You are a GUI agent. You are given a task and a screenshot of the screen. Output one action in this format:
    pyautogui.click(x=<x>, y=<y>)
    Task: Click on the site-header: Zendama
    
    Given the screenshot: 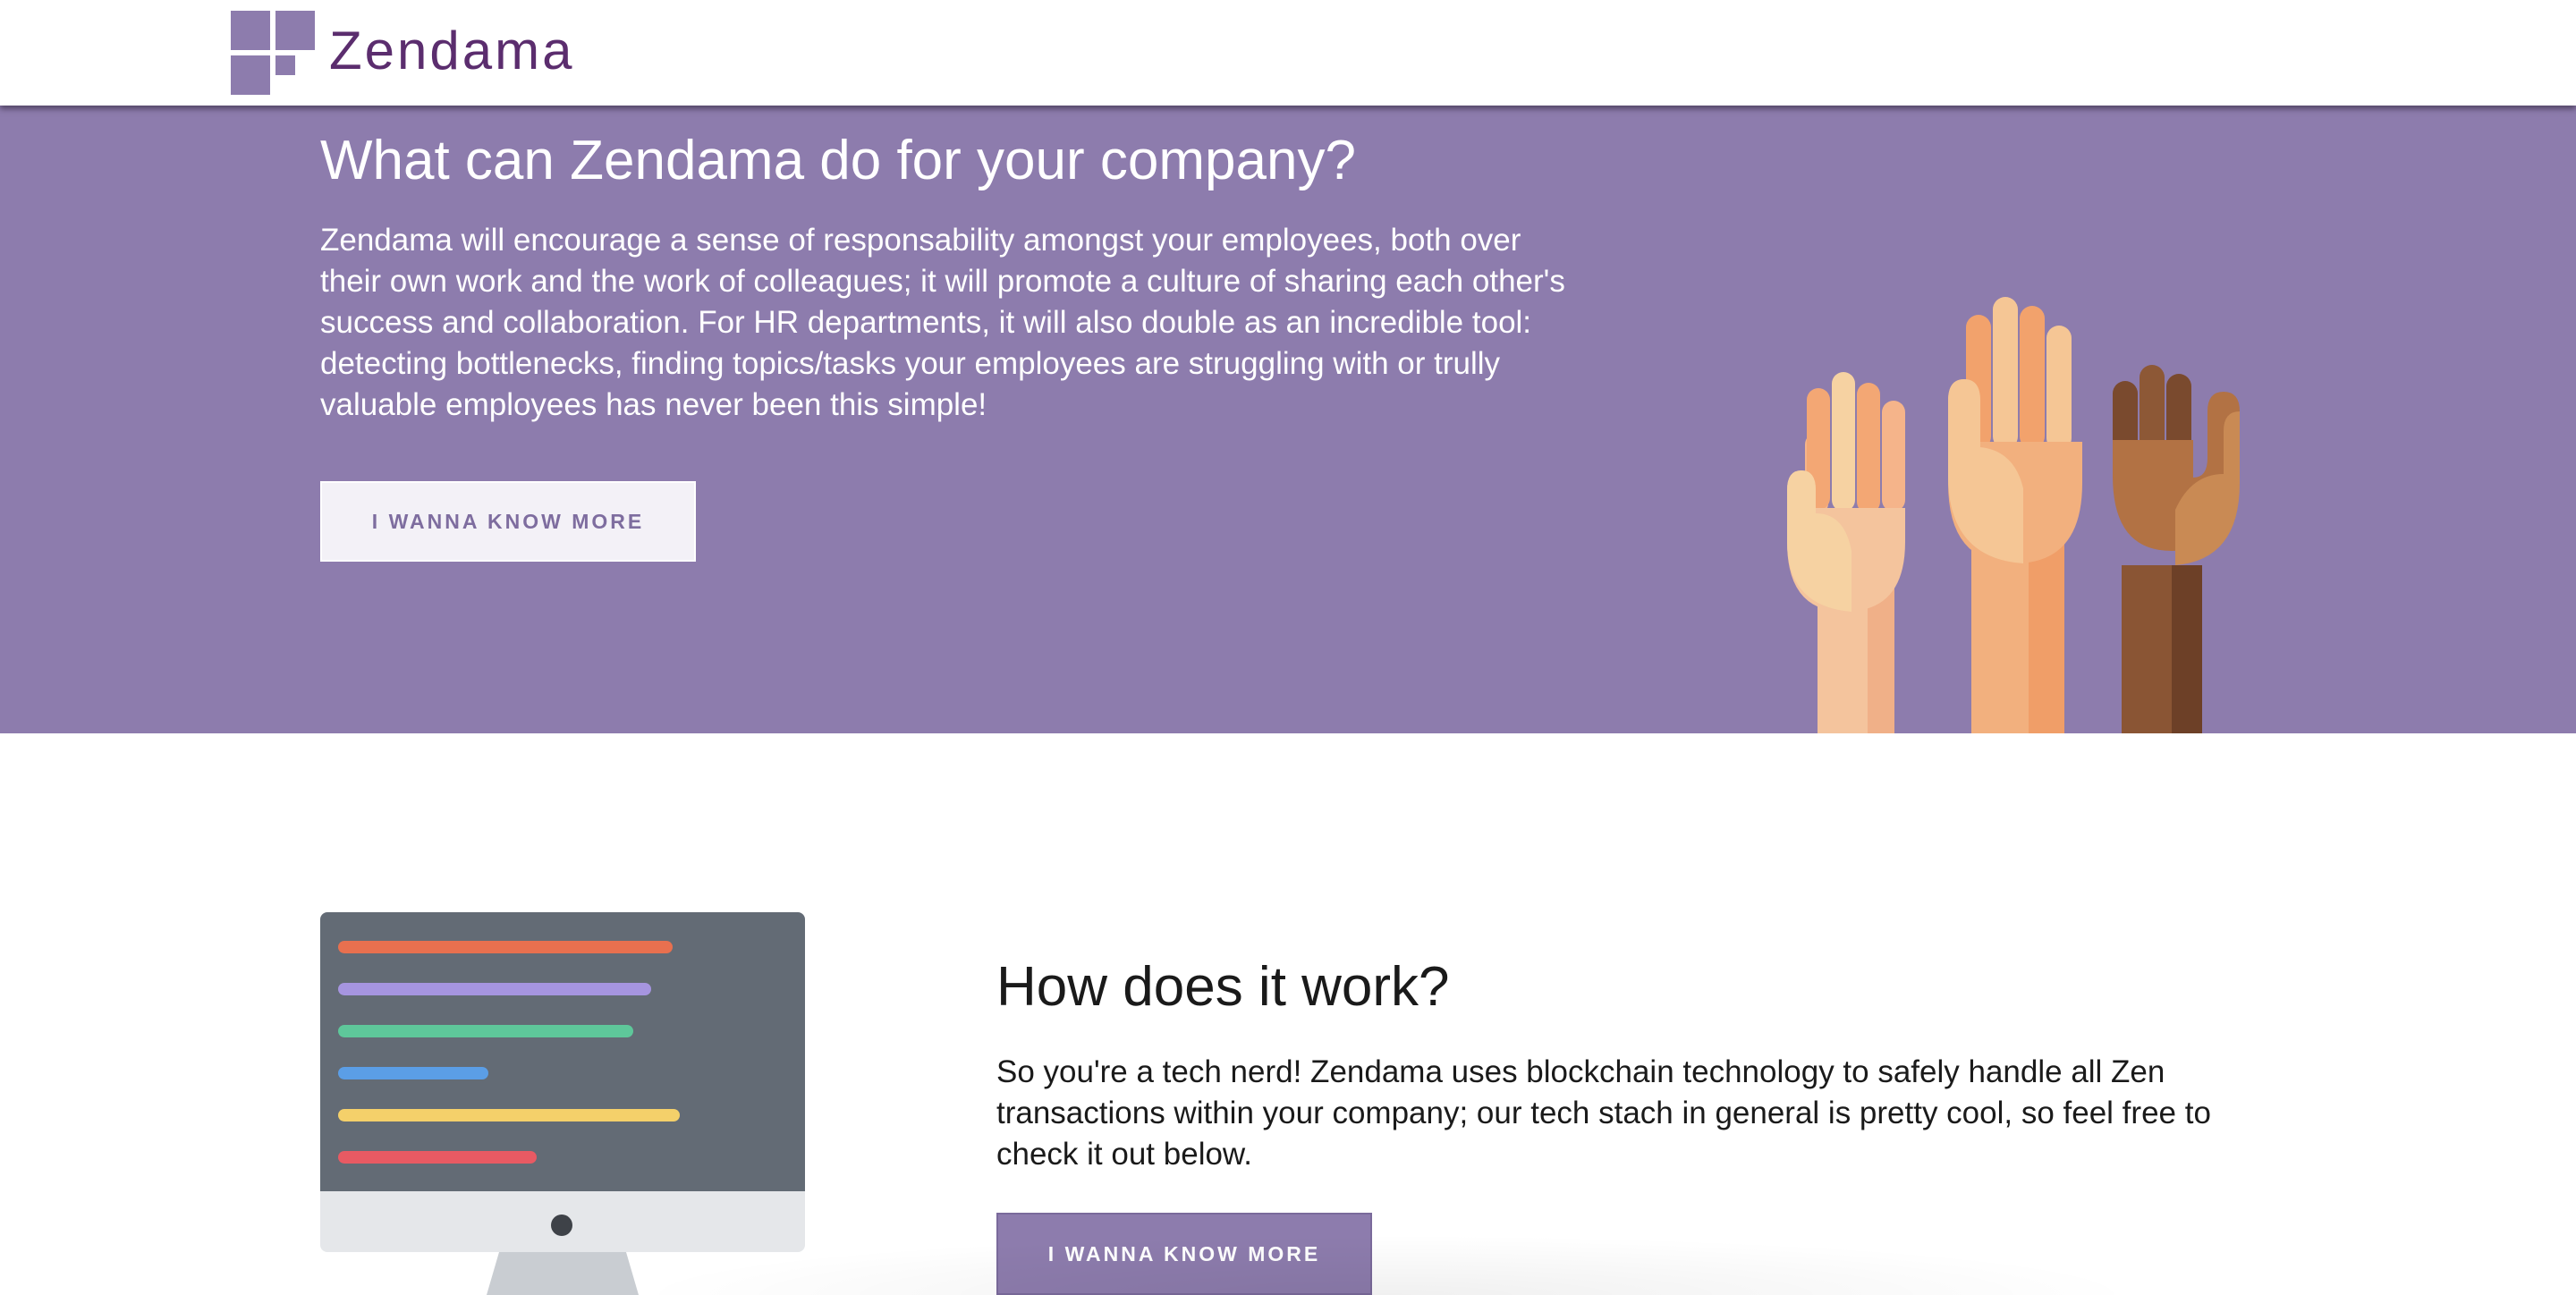 What is the action you would take?
    pyautogui.click(x=1288, y=53)
    